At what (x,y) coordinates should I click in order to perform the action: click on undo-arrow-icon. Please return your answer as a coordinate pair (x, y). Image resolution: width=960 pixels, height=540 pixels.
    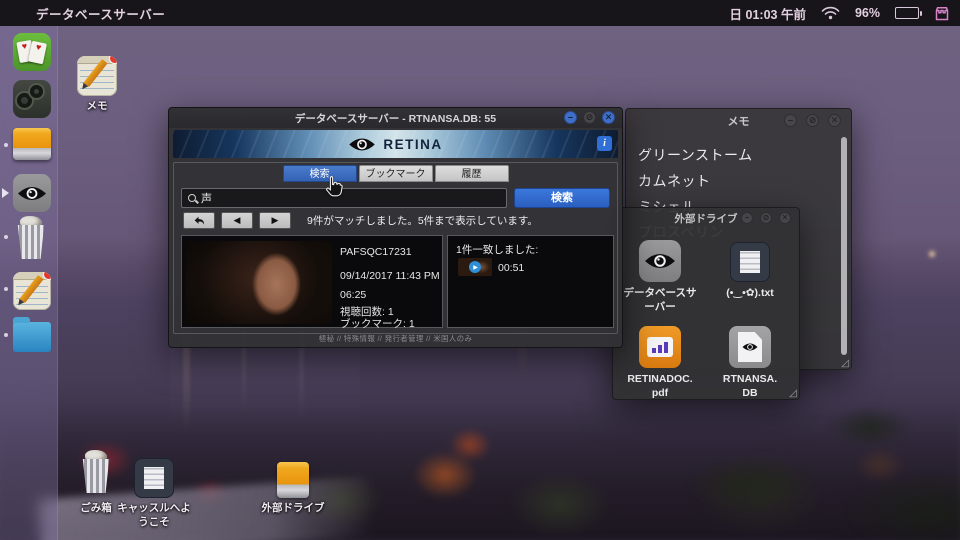
    Looking at the image, I should click on (199, 220).